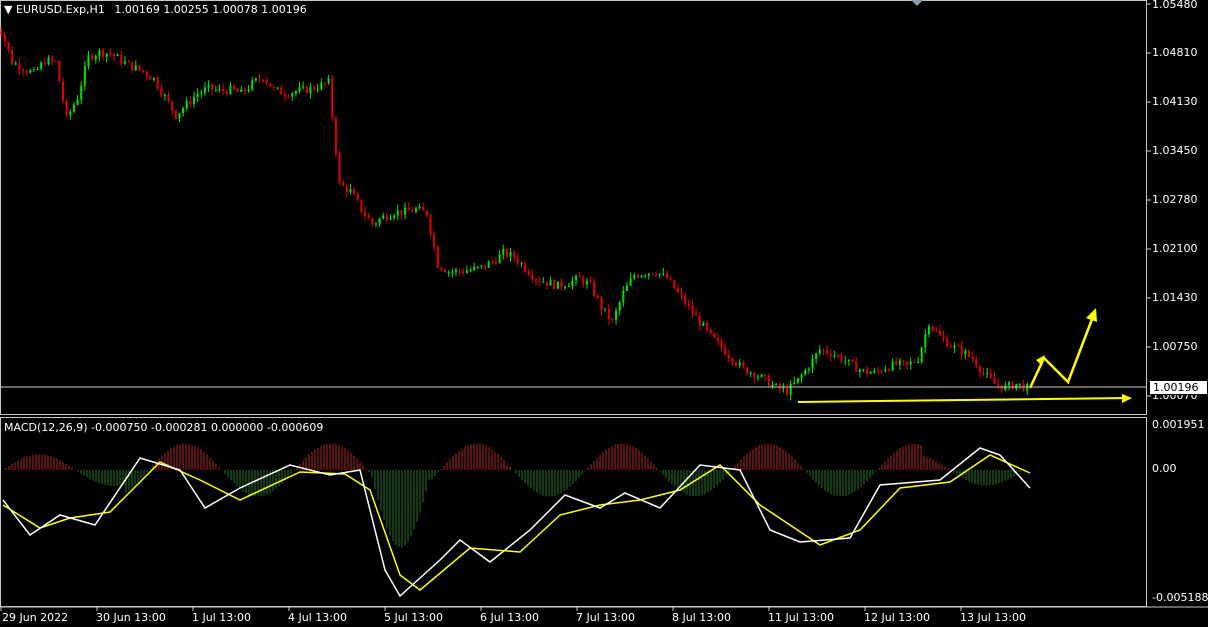  Describe the element at coordinates (963, 400) in the screenshot. I see `support-trend-line` at that location.